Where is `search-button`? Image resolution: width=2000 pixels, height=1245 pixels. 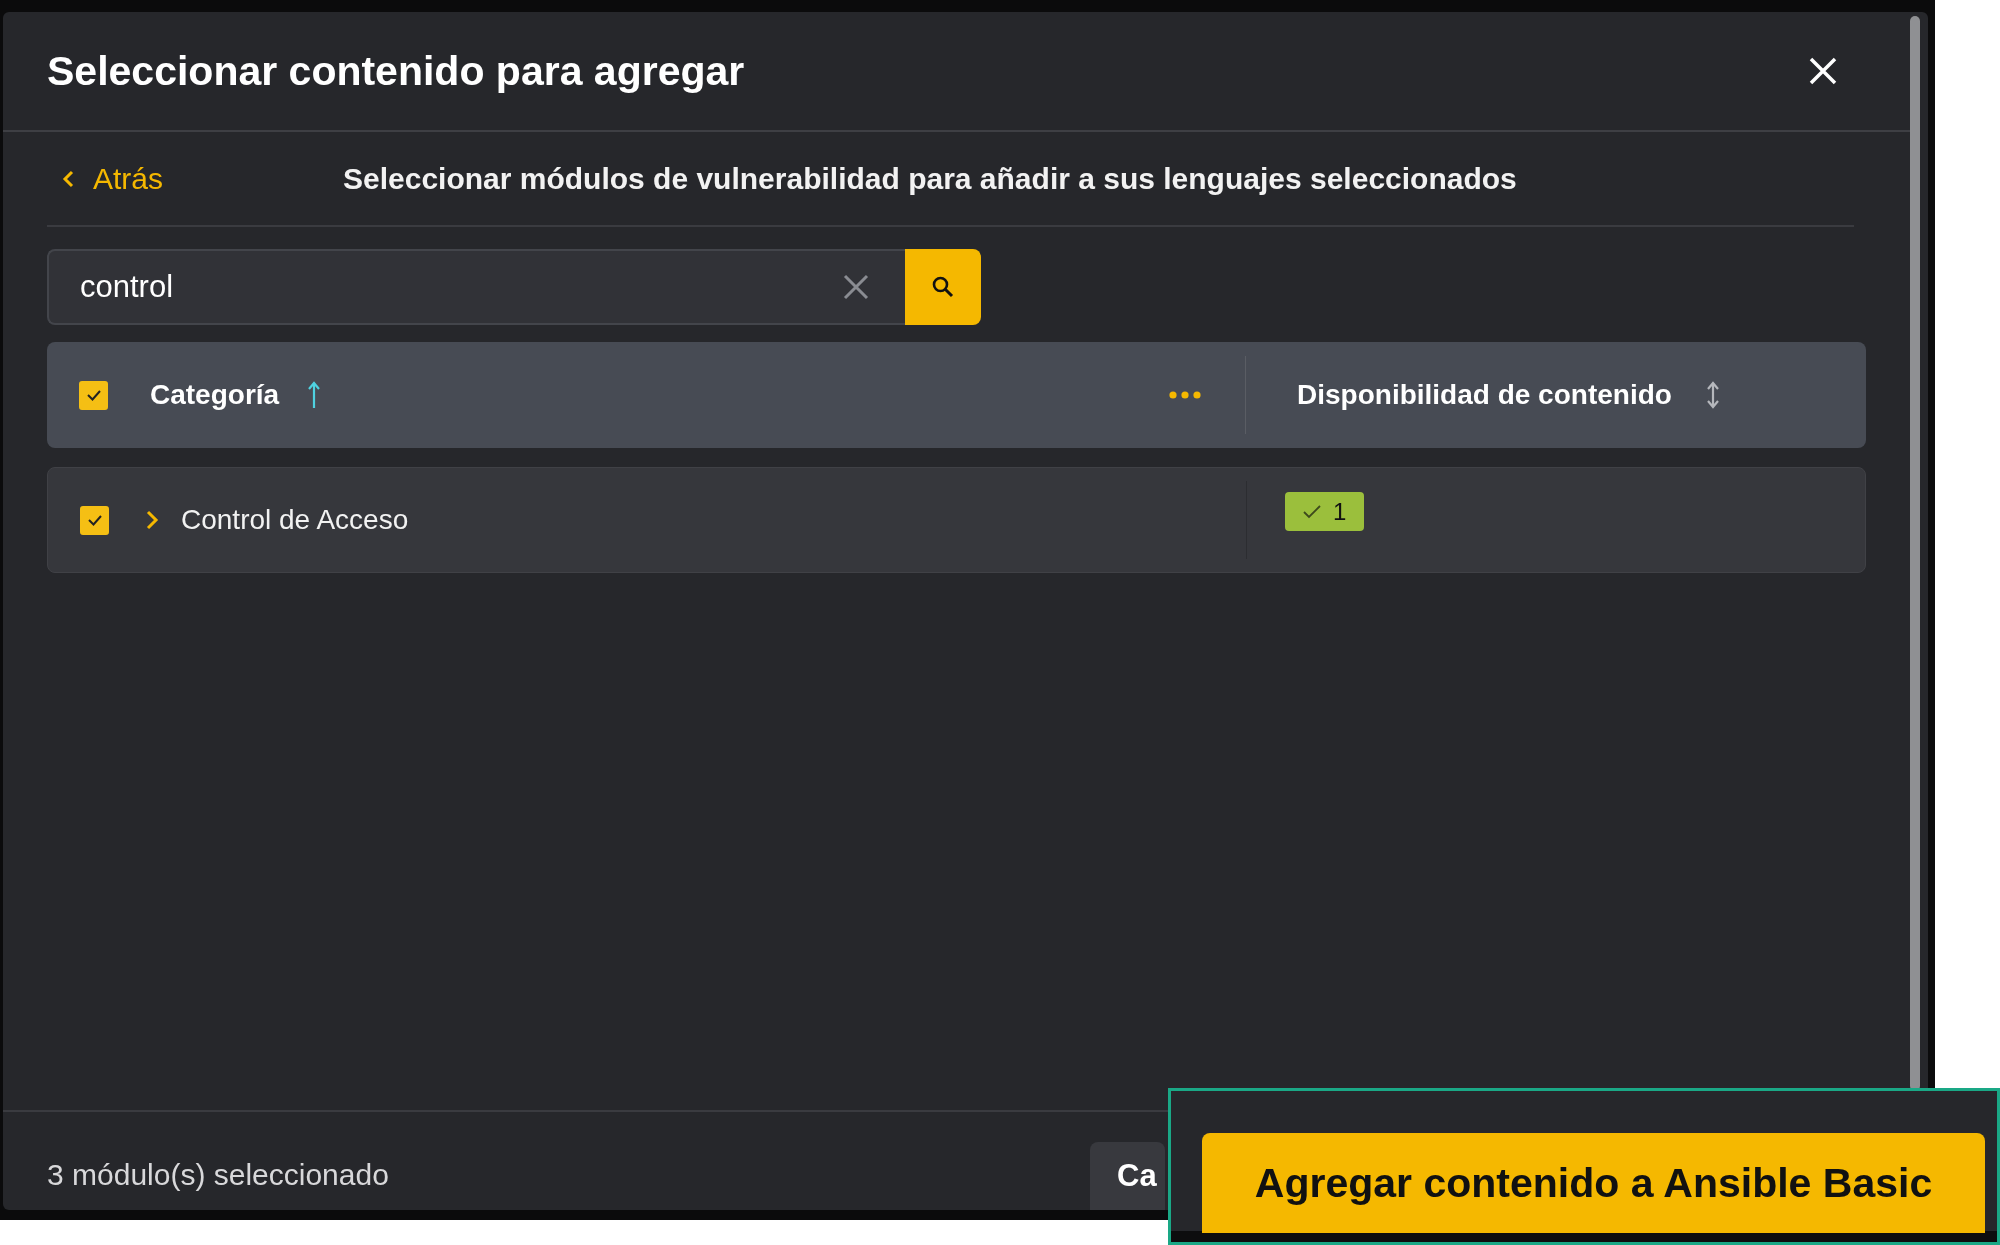
search-button is located at coordinates (943, 287).